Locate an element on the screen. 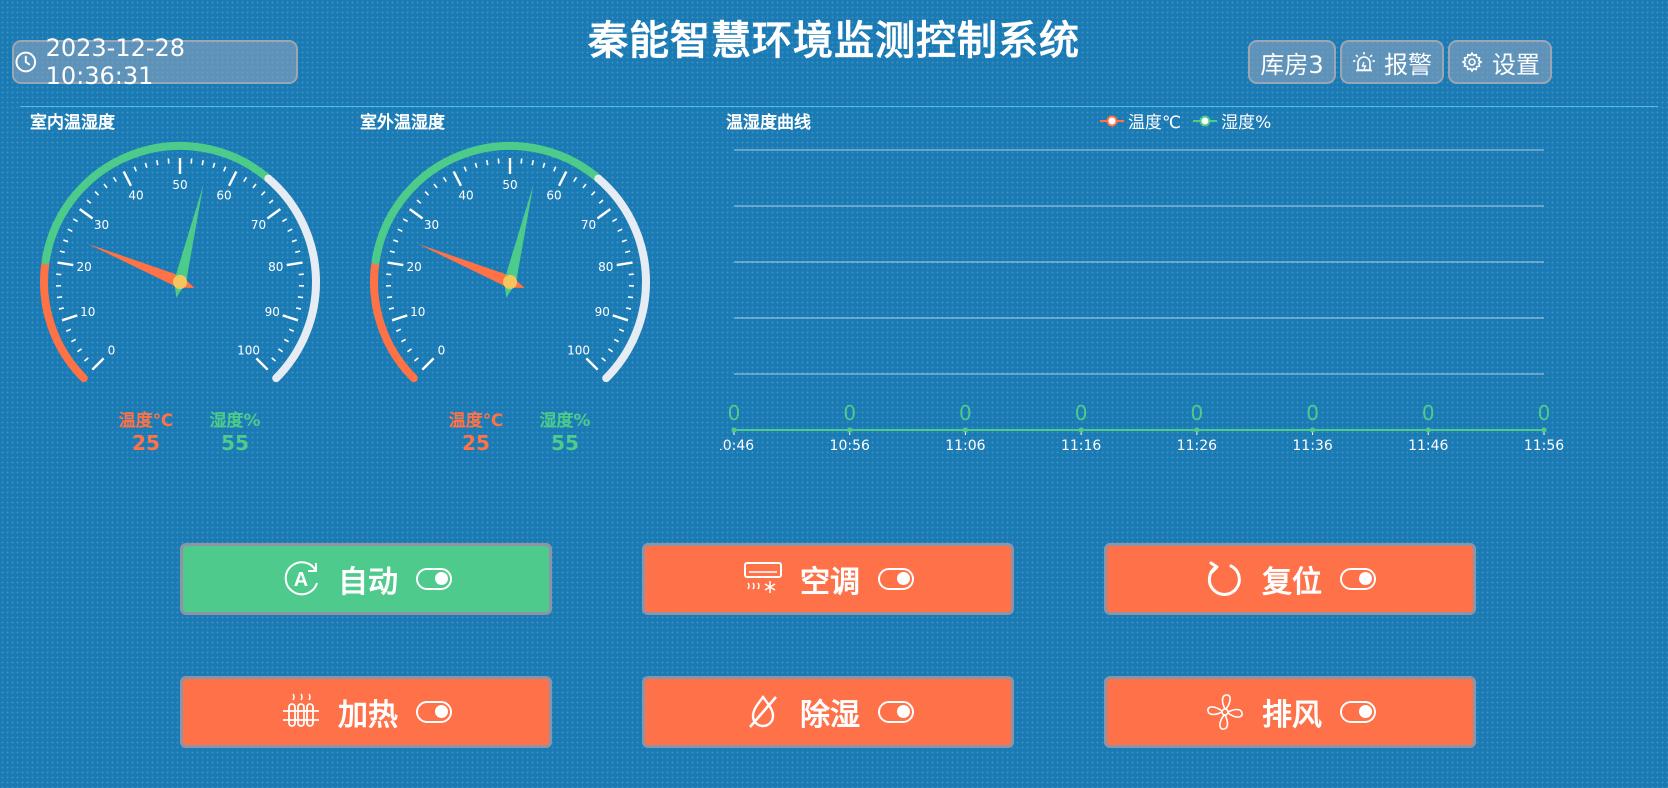  alarm-button: 报警 is located at coordinates (1392, 62).